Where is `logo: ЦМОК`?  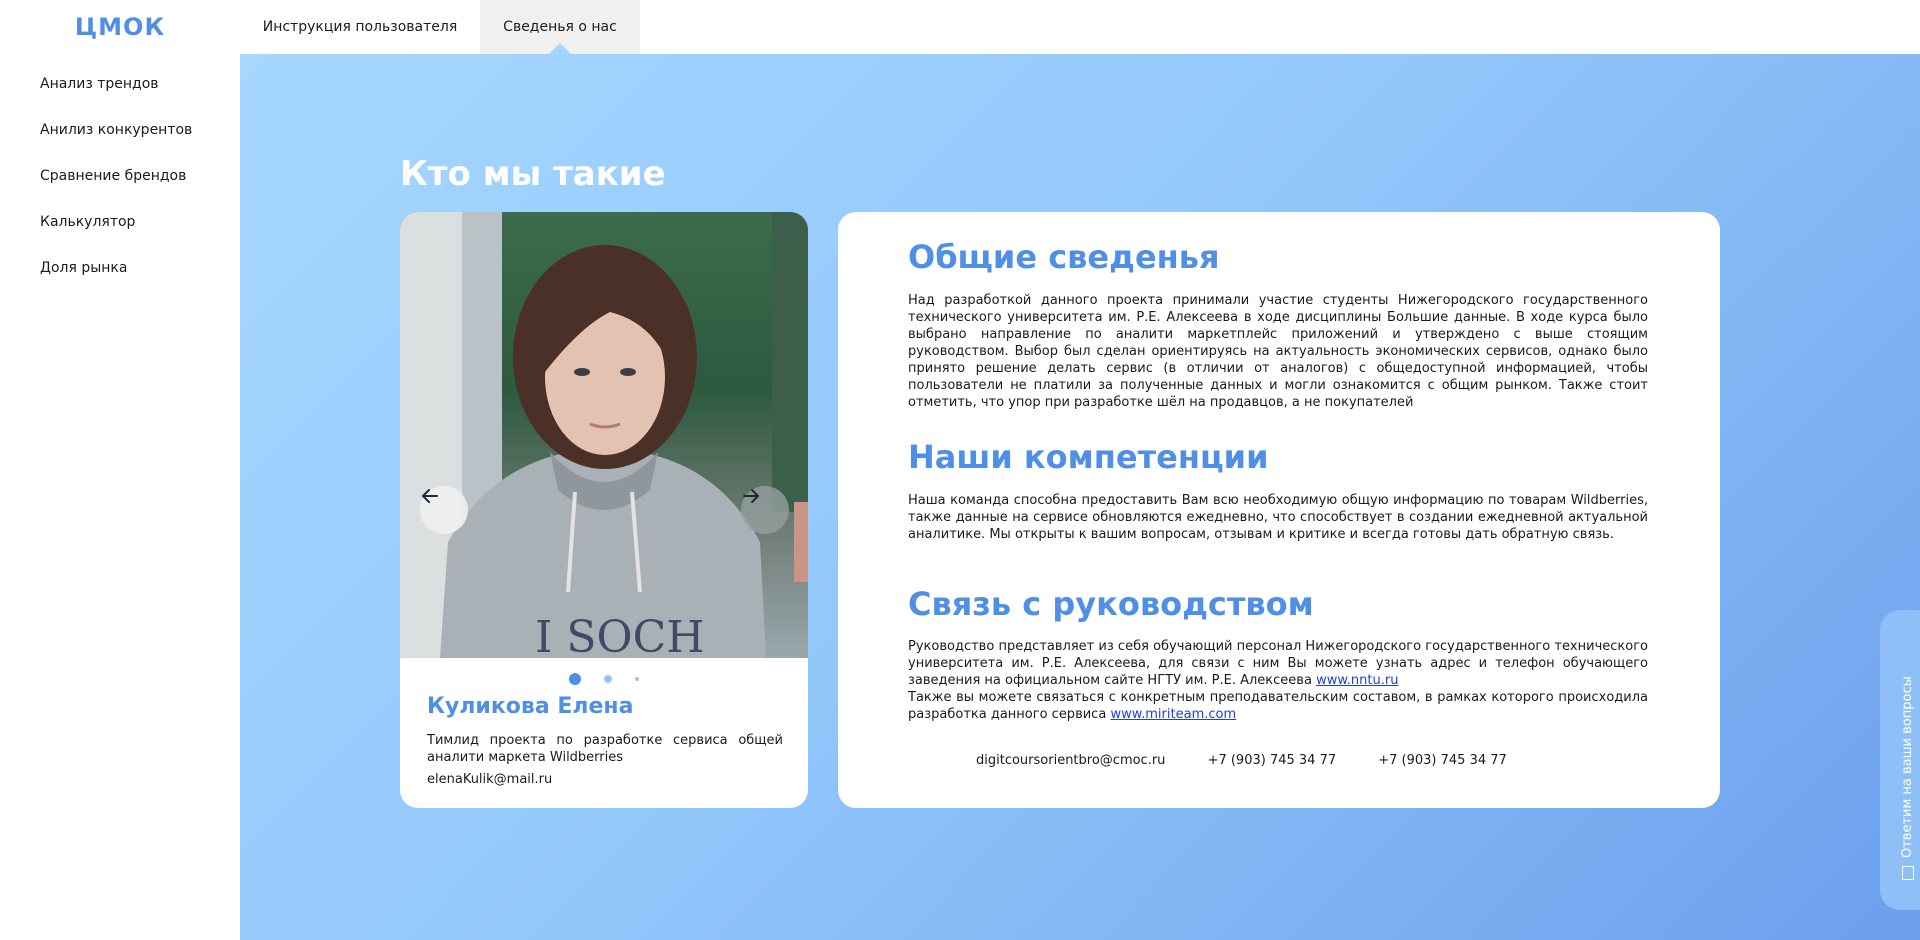
logo: ЦМОК is located at coordinates (120, 27).